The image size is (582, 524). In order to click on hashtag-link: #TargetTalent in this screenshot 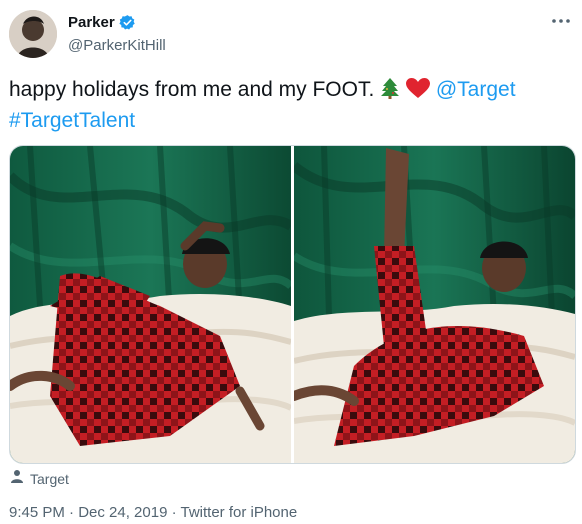, I will do `click(72, 120)`.